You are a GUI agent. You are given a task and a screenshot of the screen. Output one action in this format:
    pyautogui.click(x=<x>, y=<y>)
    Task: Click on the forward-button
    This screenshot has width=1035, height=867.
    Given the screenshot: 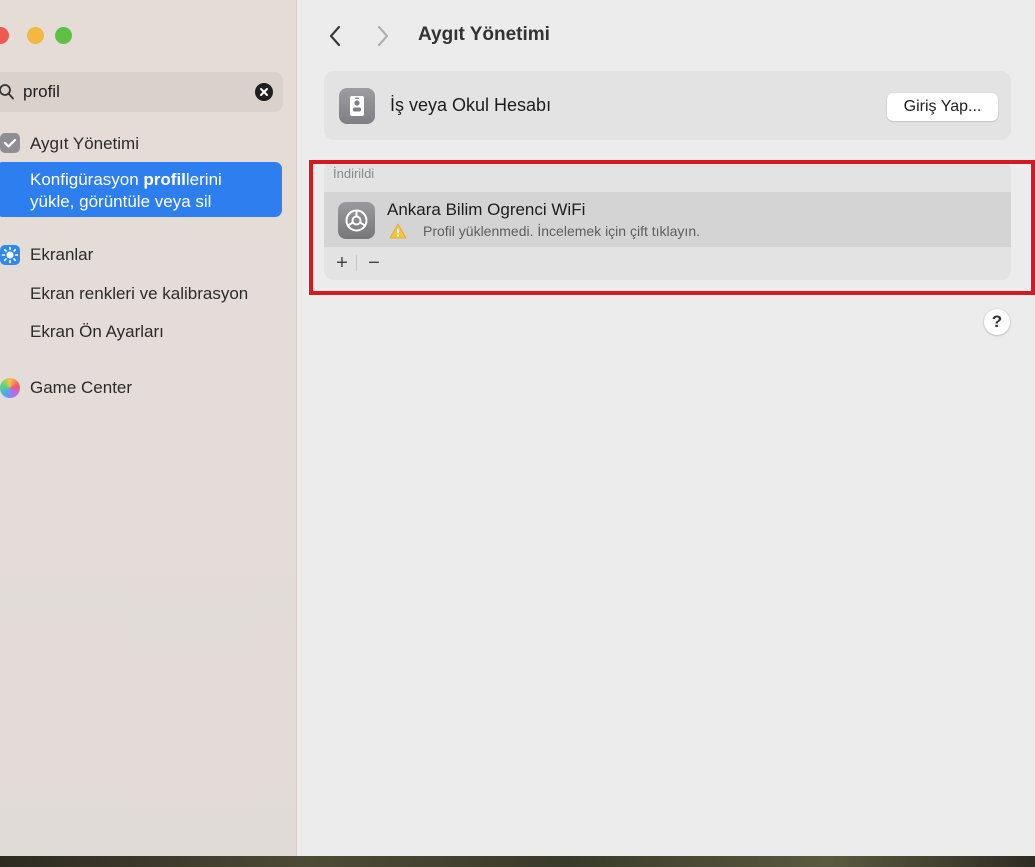 What is the action you would take?
    pyautogui.click(x=383, y=36)
    